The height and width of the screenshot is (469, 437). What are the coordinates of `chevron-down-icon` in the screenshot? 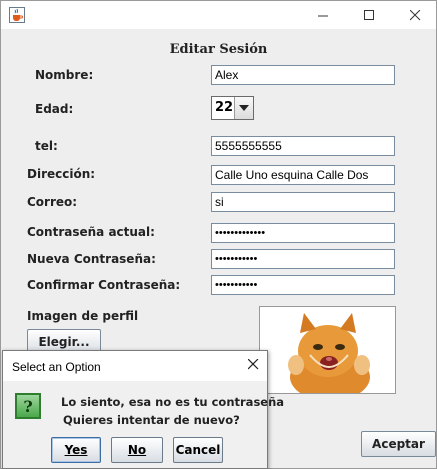 It's located at (243, 108).